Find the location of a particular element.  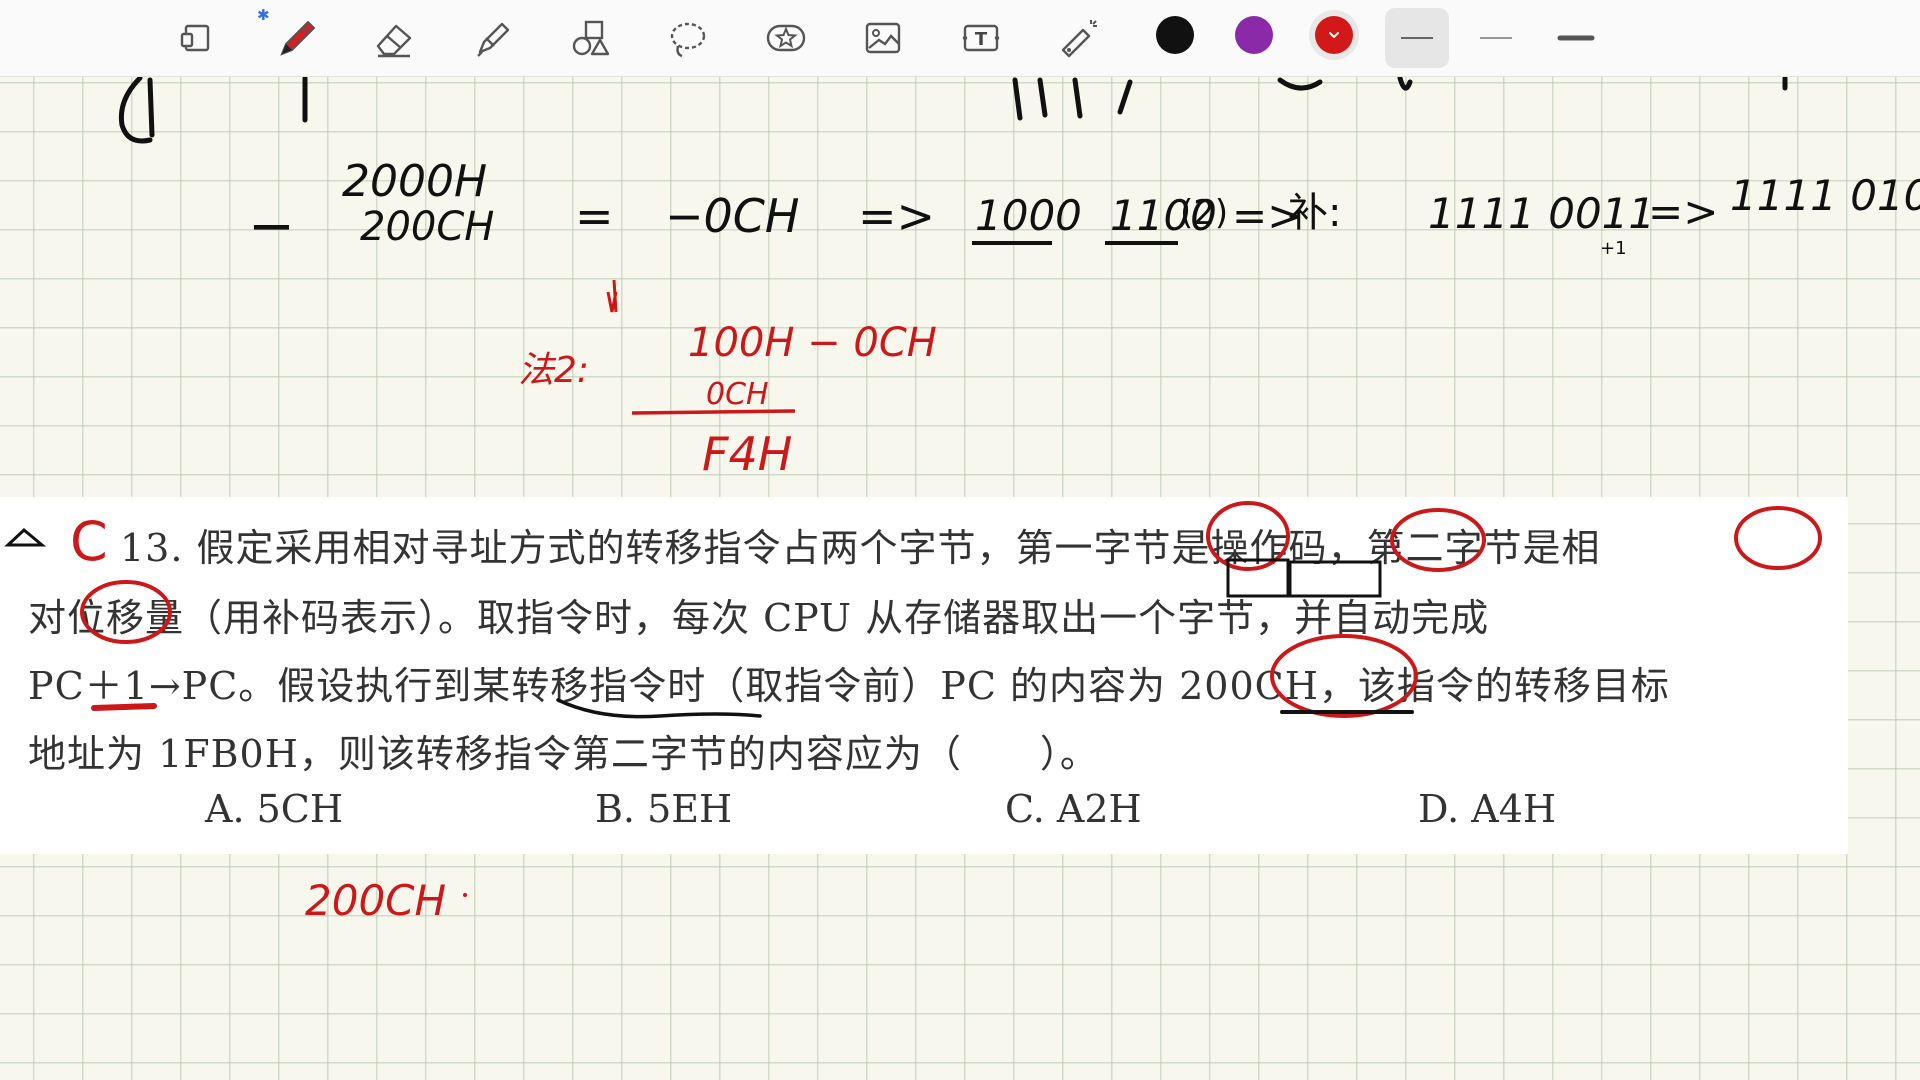

highlighter-tool-button is located at coordinates (492, 38).